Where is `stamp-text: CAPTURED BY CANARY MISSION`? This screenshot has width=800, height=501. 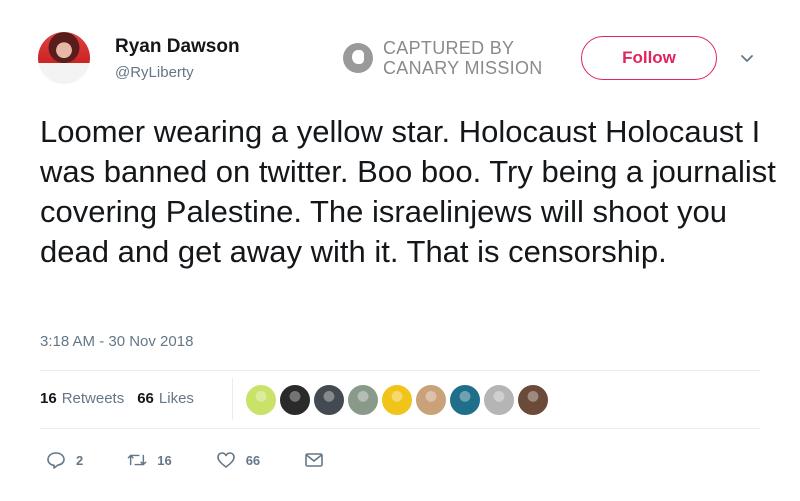
stamp-text: CAPTURED BY CANARY MISSION is located at coordinates (463, 58).